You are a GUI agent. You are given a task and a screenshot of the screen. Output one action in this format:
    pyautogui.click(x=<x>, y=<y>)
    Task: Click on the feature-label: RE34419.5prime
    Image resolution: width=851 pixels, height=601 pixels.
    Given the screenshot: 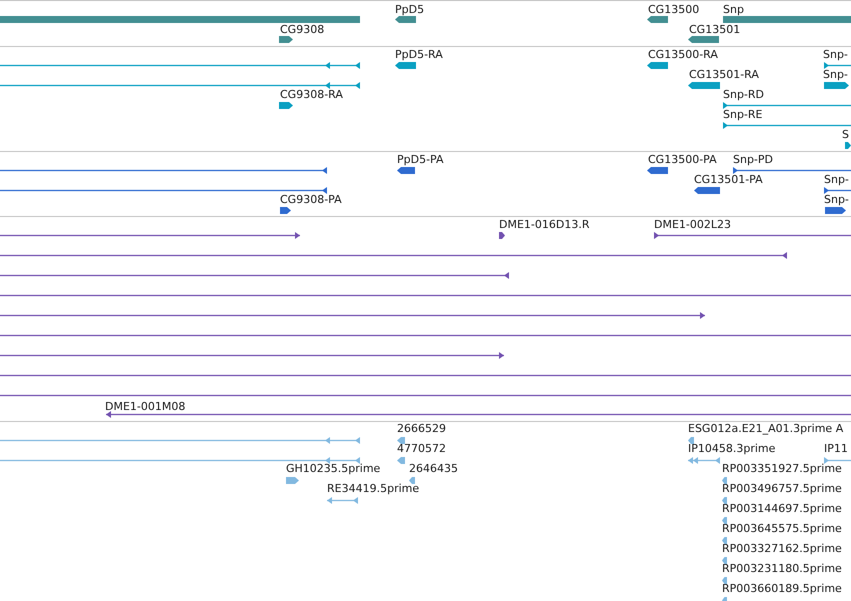 What is the action you would take?
    pyautogui.click(x=373, y=488)
    